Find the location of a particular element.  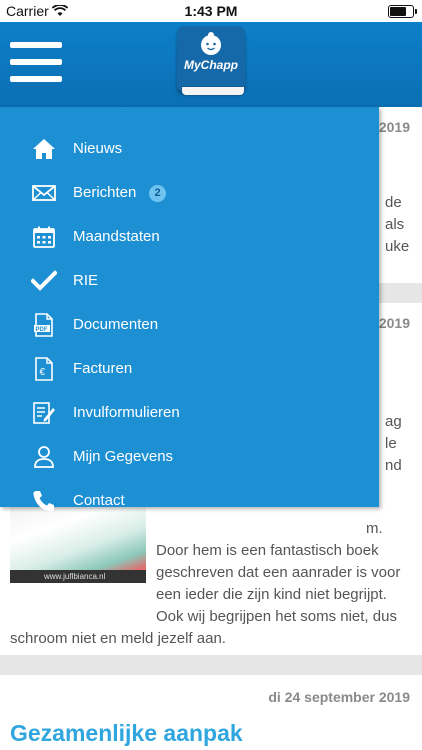

battery-icon is located at coordinates (402, 11).